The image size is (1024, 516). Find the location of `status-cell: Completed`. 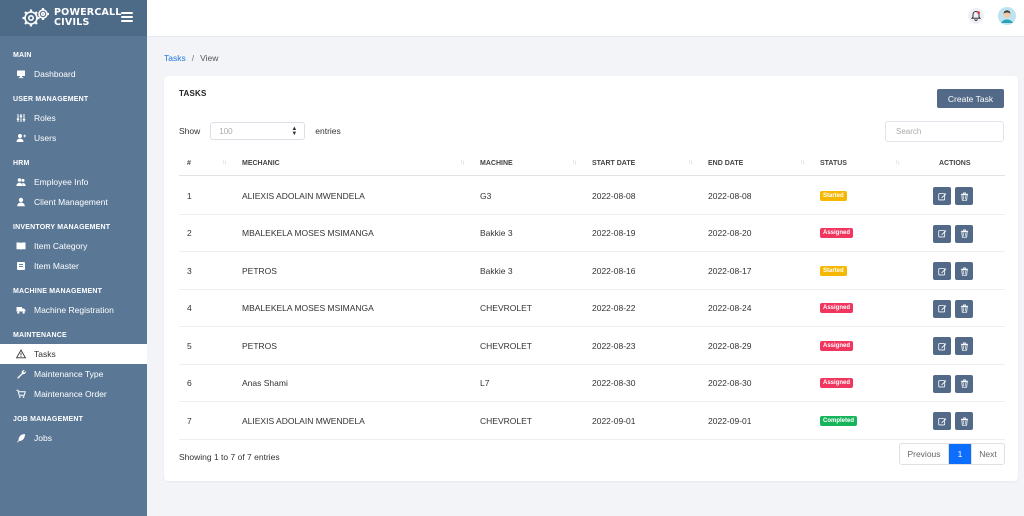

status-cell: Completed is located at coordinates (839, 420).